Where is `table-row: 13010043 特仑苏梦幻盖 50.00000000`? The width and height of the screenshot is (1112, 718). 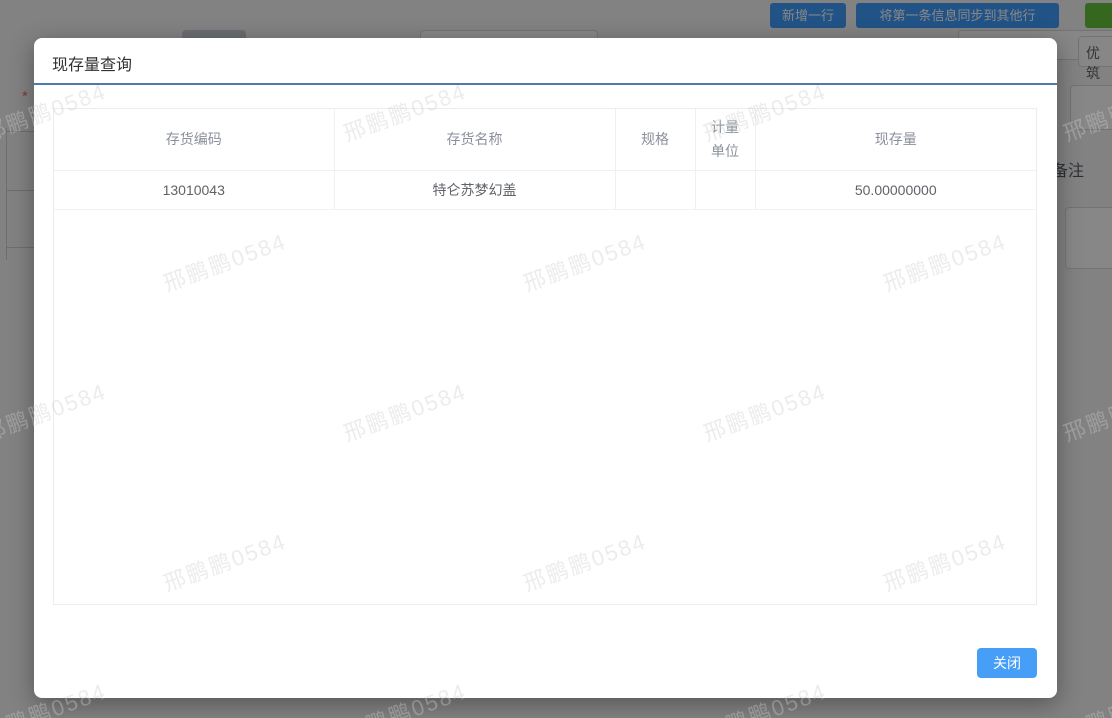
table-row: 13010043 特仑苏梦幻盖 50.00000000 is located at coordinates (545, 190).